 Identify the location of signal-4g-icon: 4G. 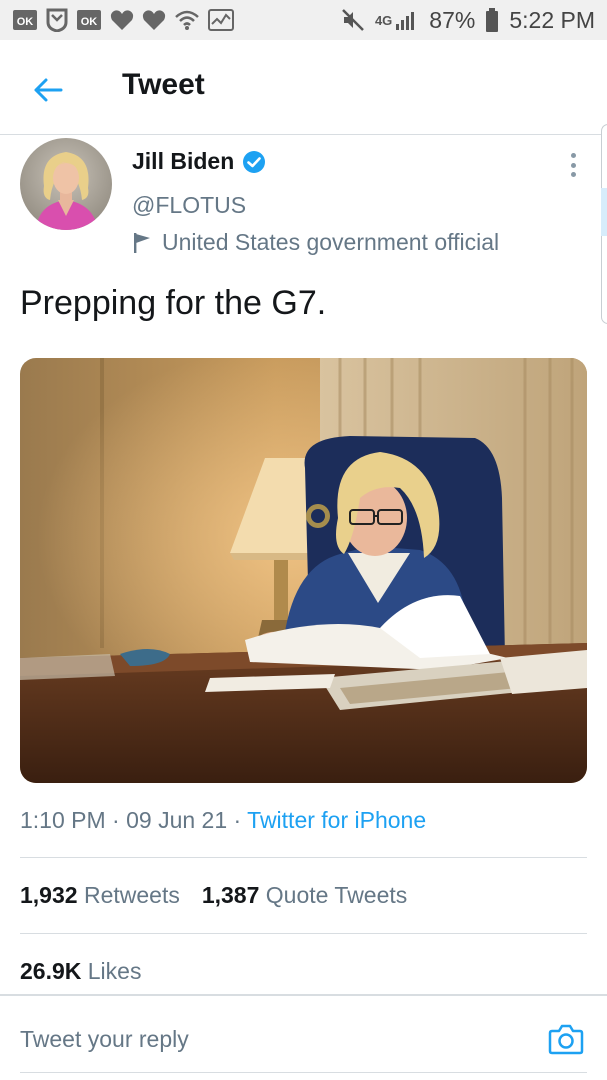
(397, 20).